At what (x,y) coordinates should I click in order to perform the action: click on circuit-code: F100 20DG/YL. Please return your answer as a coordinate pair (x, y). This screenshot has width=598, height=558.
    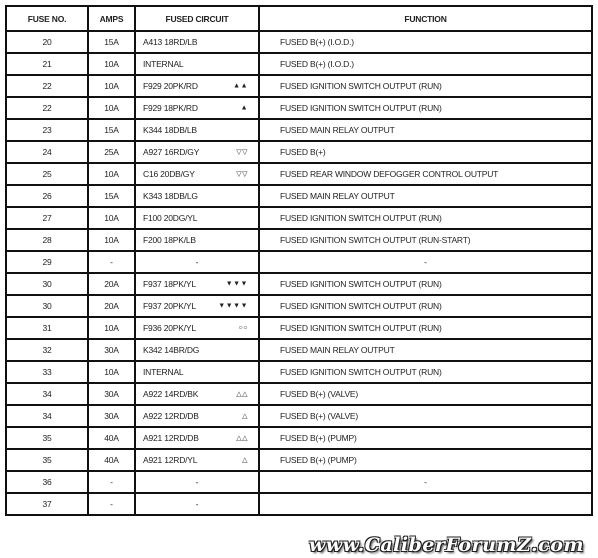
    Looking at the image, I should click on (170, 218).